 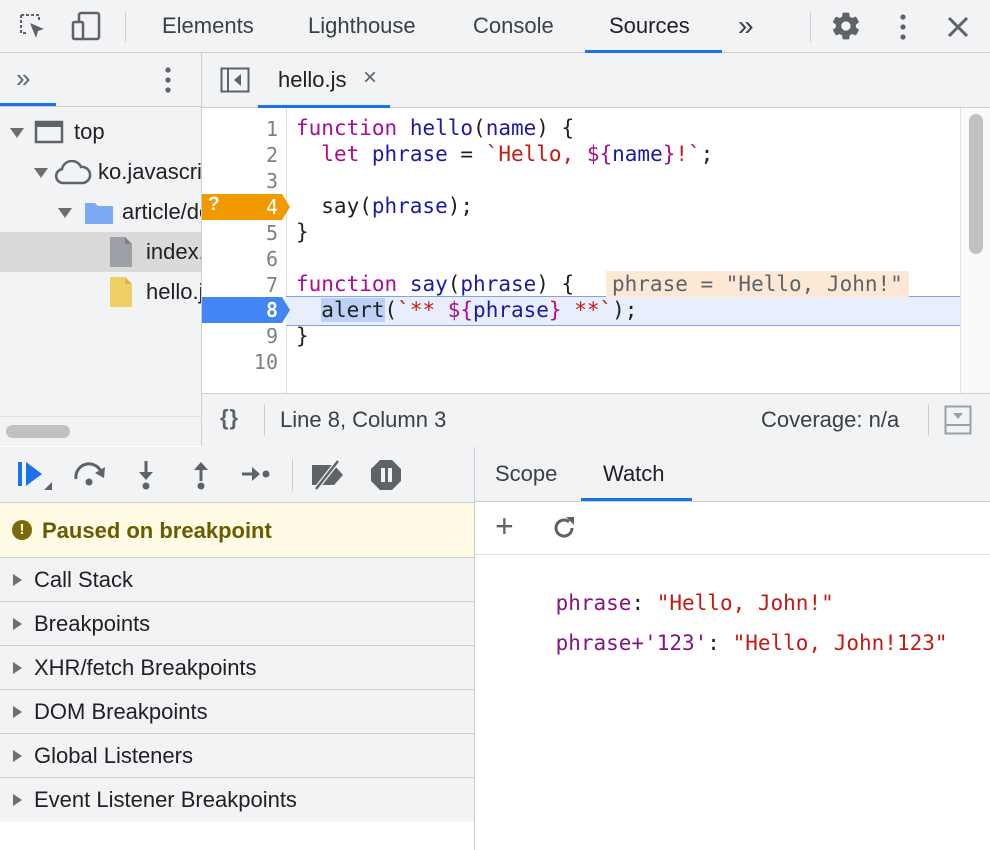 What do you see at coordinates (435, 128) in the screenshot?
I see `code-line-1: function hello(name) {` at bounding box center [435, 128].